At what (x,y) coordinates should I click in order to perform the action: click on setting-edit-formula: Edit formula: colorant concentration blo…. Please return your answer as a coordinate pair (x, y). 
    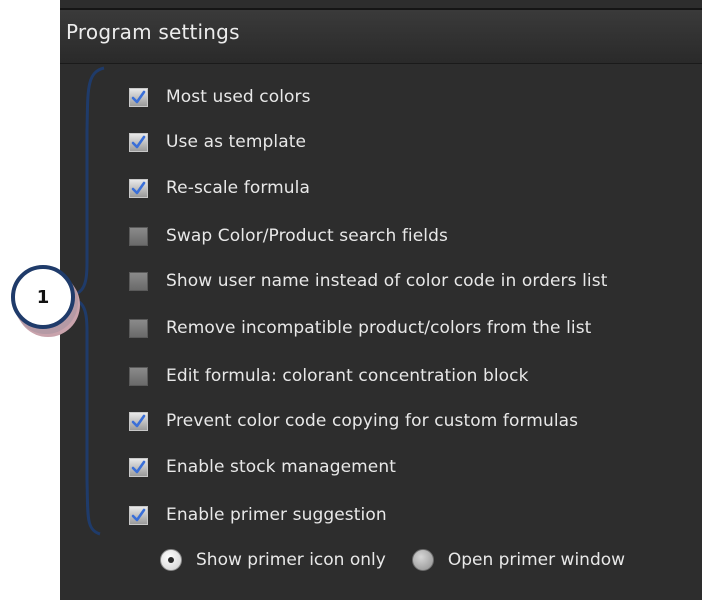
    Looking at the image, I should click on (329, 376).